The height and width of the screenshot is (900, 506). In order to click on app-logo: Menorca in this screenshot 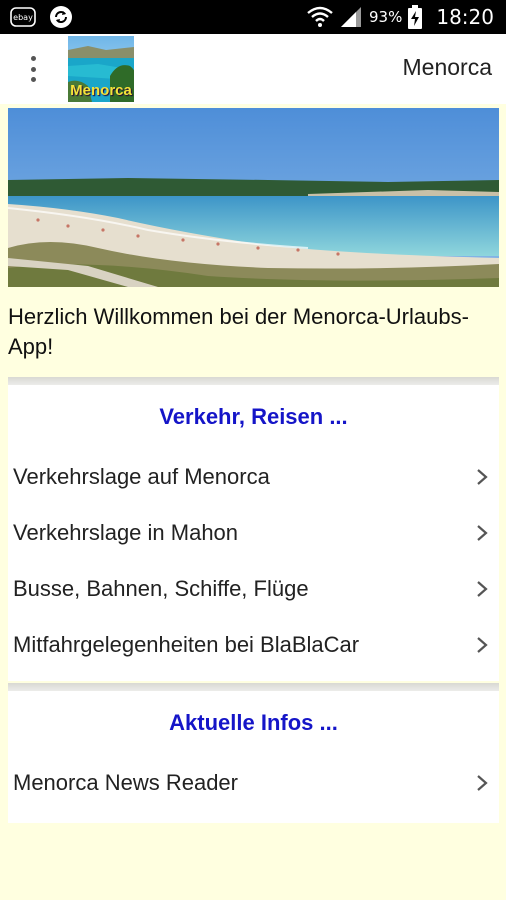, I will do `click(101, 69)`.